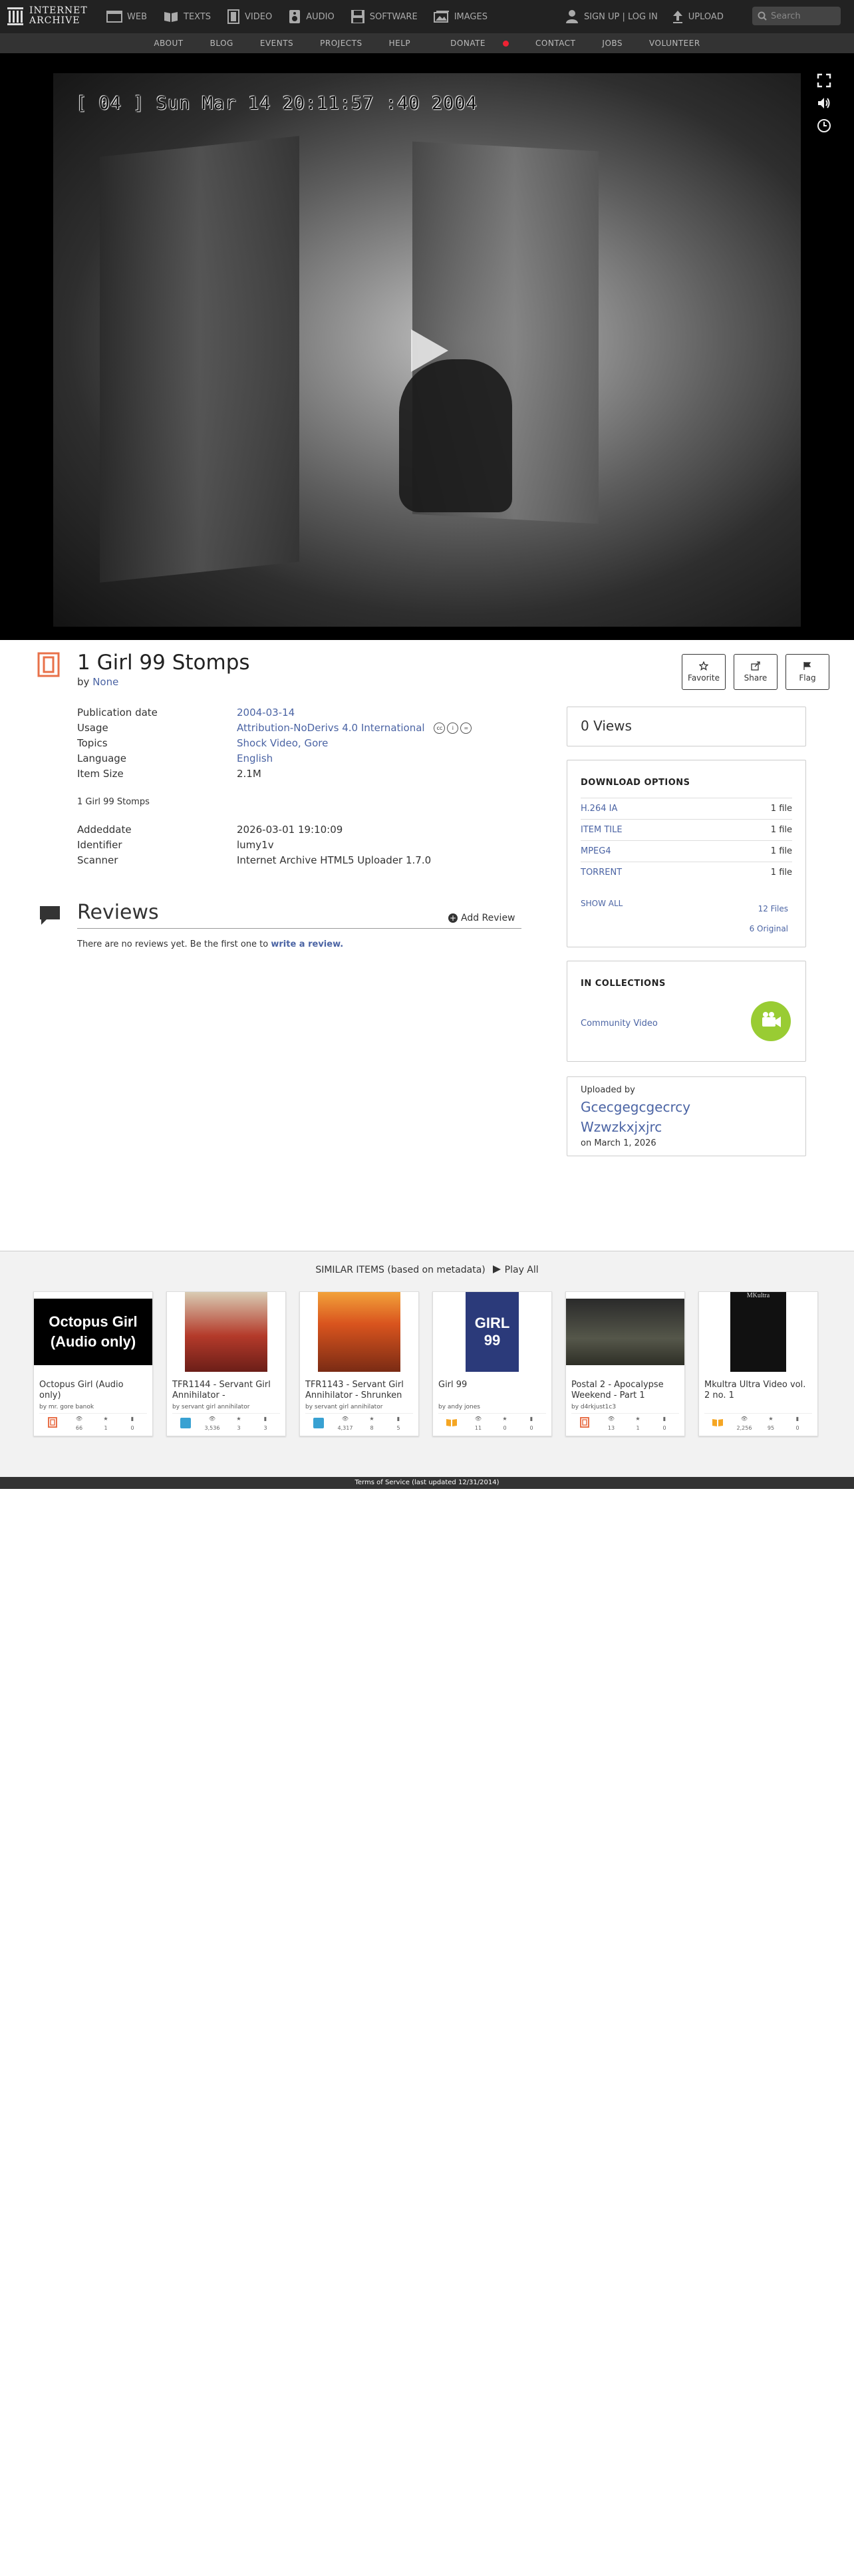 This screenshot has height=2576, width=854. What do you see at coordinates (704, 672) in the screenshot?
I see `favorite-button: Favorite` at bounding box center [704, 672].